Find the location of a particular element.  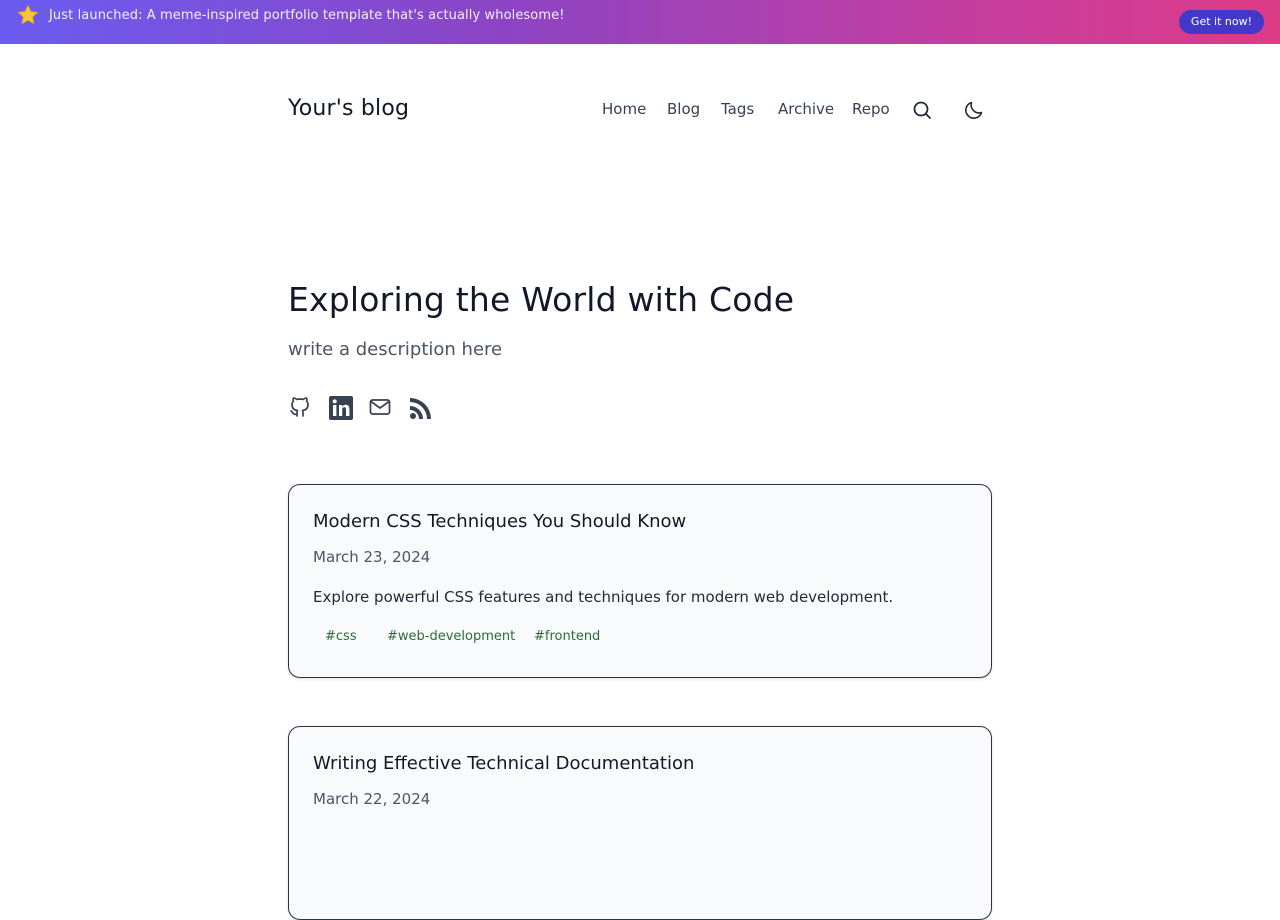

hero-title: Exploring the World with Code is located at coordinates (541, 299).